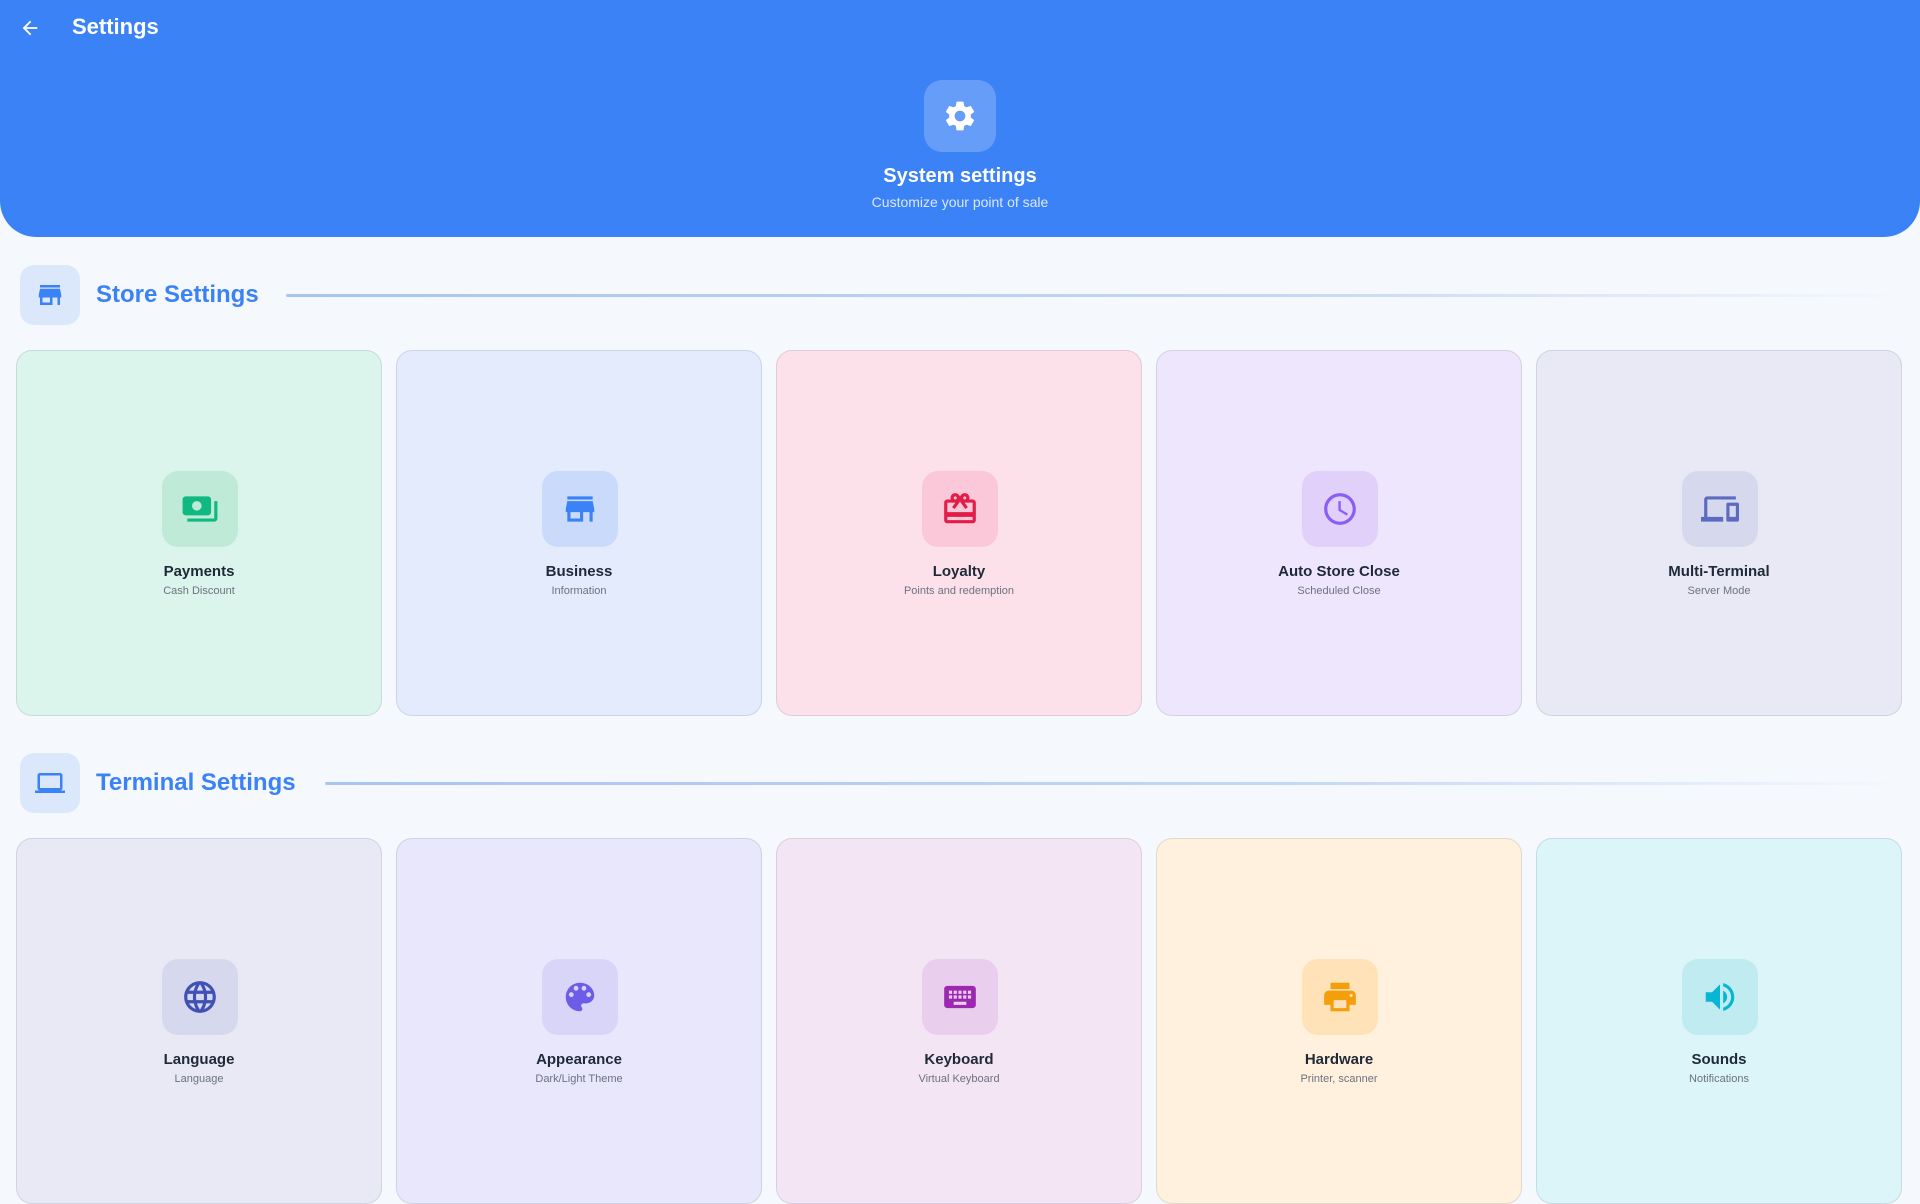 This screenshot has width=1920, height=1204. What do you see at coordinates (199, 1079) in the screenshot?
I see `card-subtitle: Language` at bounding box center [199, 1079].